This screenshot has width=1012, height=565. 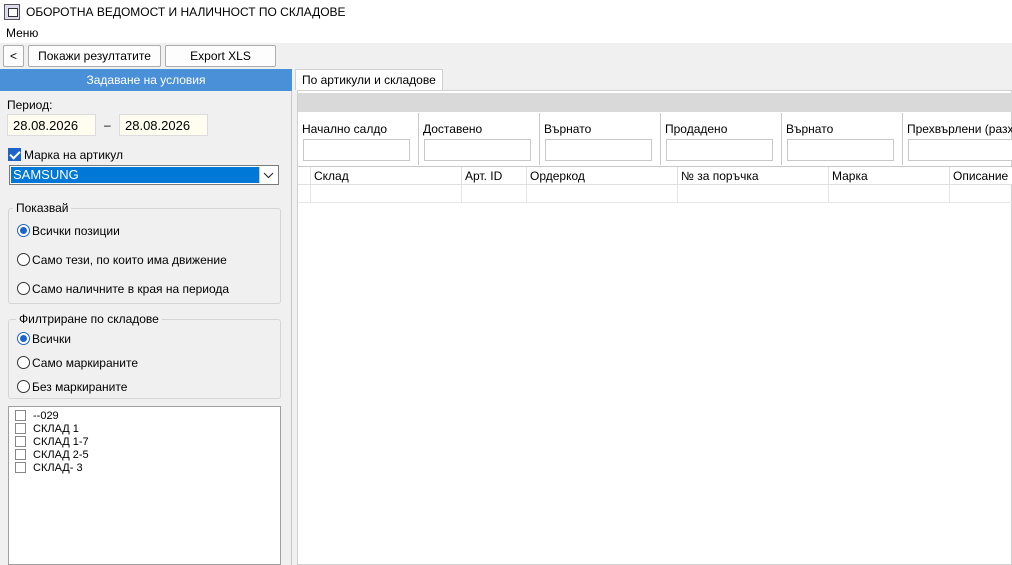 I want to click on summary-label: Прехвърлени (разхо, so click(x=959, y=129).